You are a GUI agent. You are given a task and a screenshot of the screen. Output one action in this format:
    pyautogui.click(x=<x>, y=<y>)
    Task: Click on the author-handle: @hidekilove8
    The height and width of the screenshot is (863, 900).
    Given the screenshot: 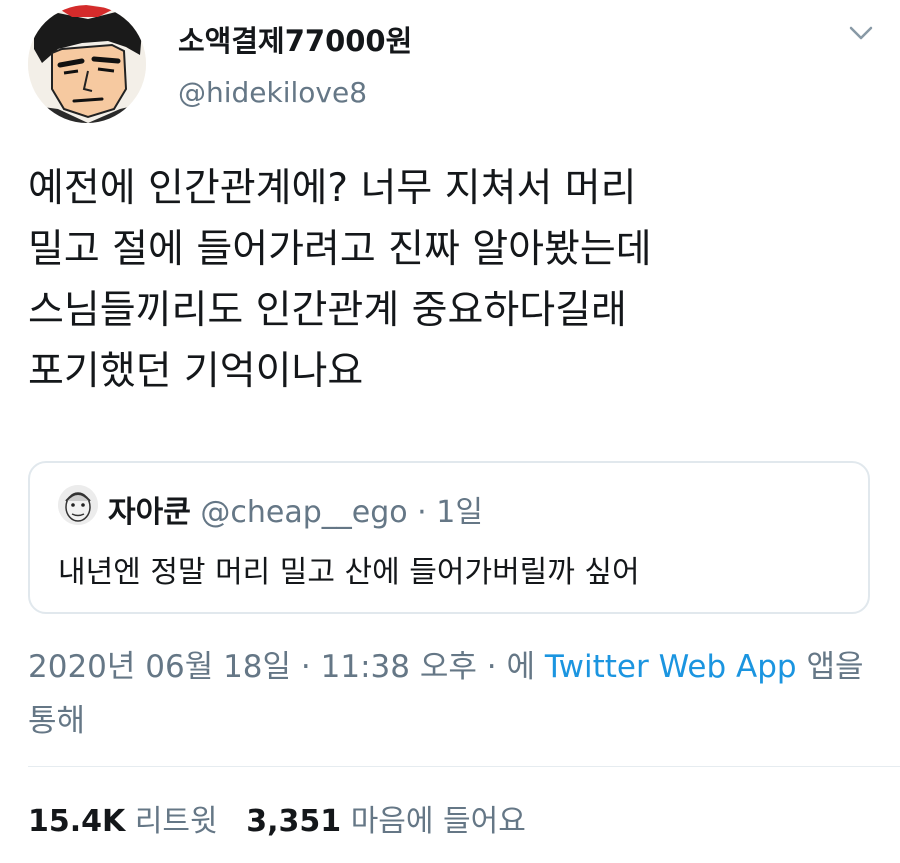 What is the action you would take?
    pyautogui.click(x=272, y=92)
    